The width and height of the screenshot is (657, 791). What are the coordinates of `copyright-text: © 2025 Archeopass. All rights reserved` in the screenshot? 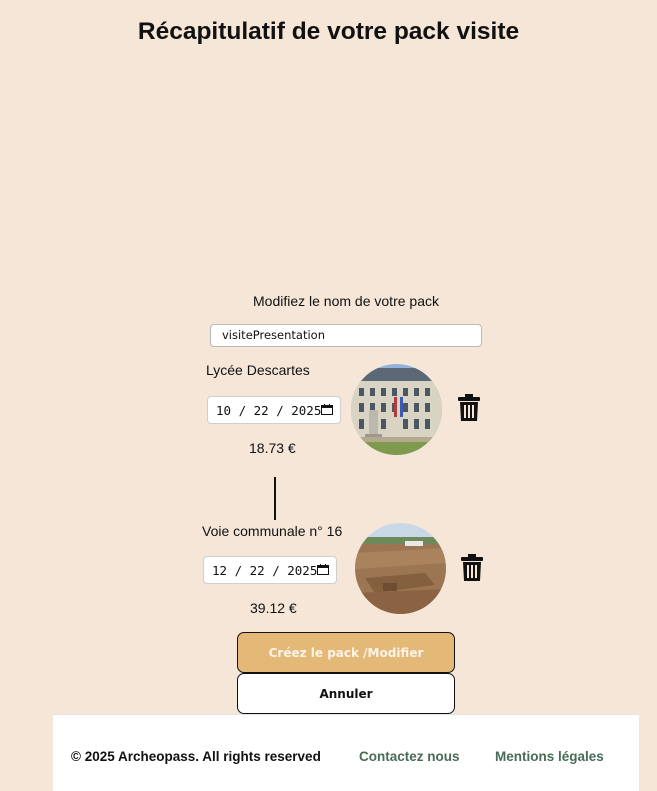 It's located at (196, 756).